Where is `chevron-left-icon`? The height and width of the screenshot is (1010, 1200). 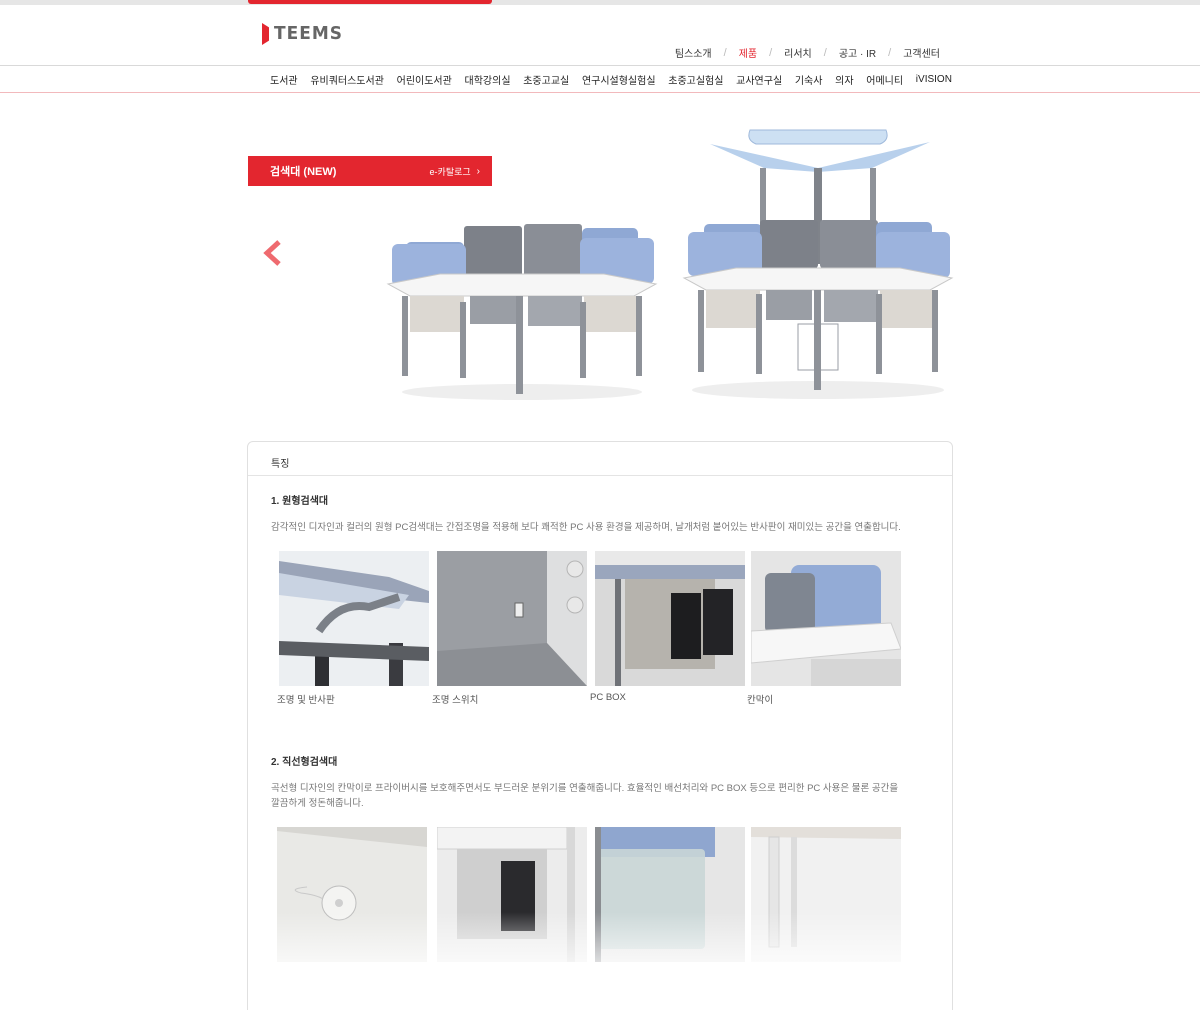 chevron-left-icon is located at coordinates (272, 253).